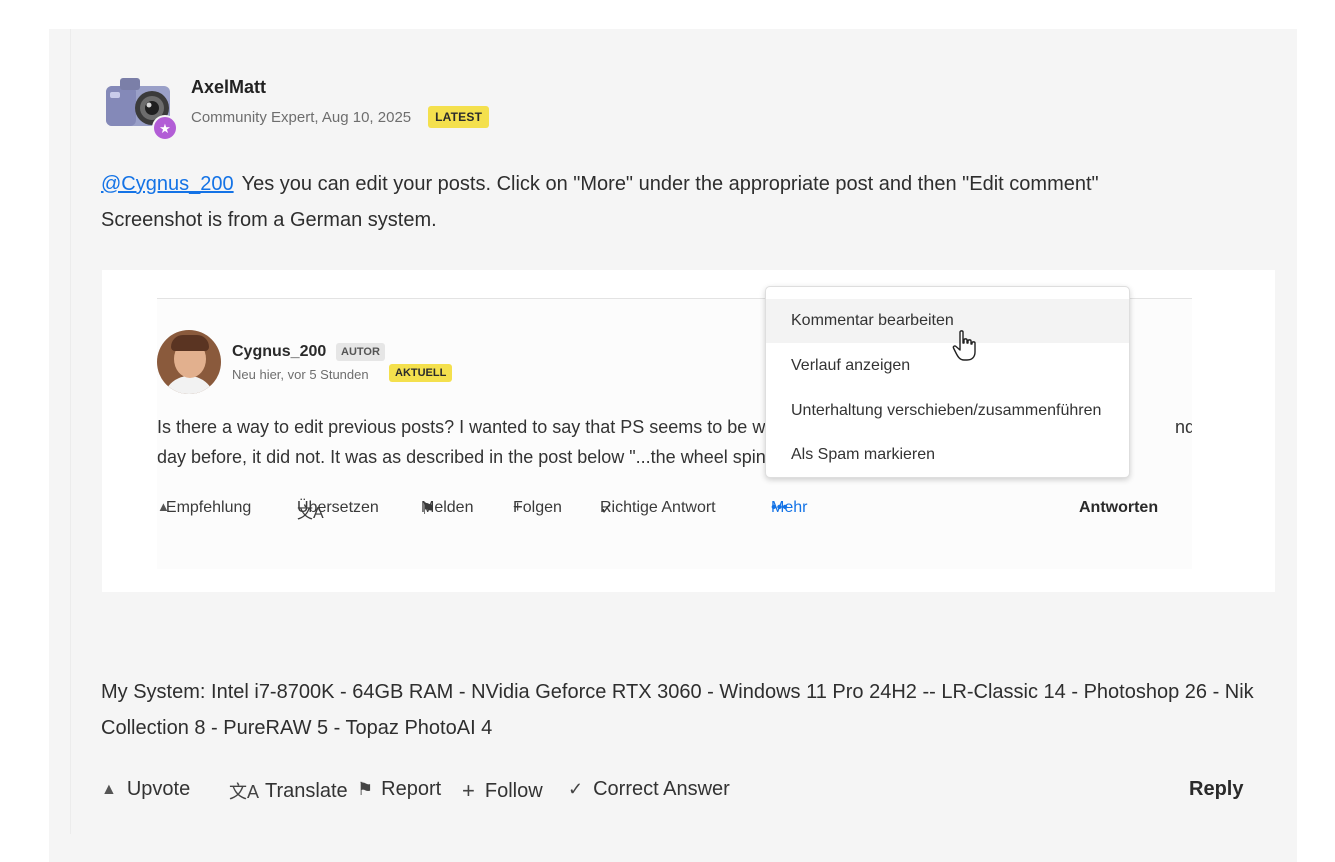 This screenshot has width=1335, height=862. I want to click on menu-item-spam: Als Spam markieren, so click(863, 454).